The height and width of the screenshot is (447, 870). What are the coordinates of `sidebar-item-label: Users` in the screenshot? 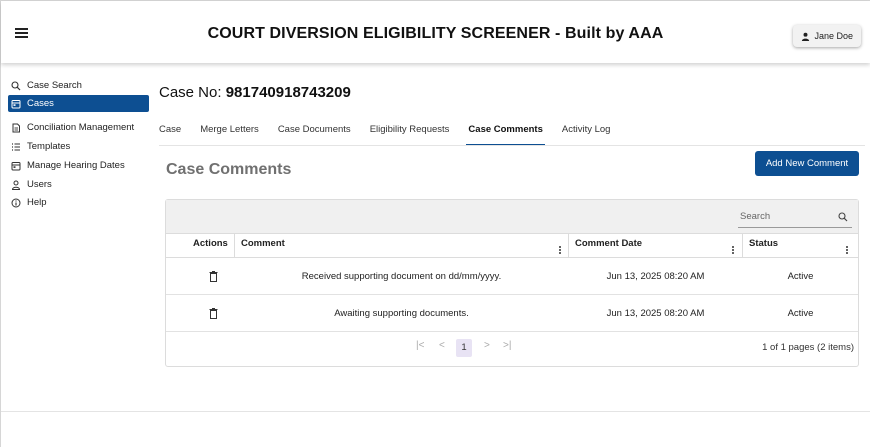 It's located at (39, 184).